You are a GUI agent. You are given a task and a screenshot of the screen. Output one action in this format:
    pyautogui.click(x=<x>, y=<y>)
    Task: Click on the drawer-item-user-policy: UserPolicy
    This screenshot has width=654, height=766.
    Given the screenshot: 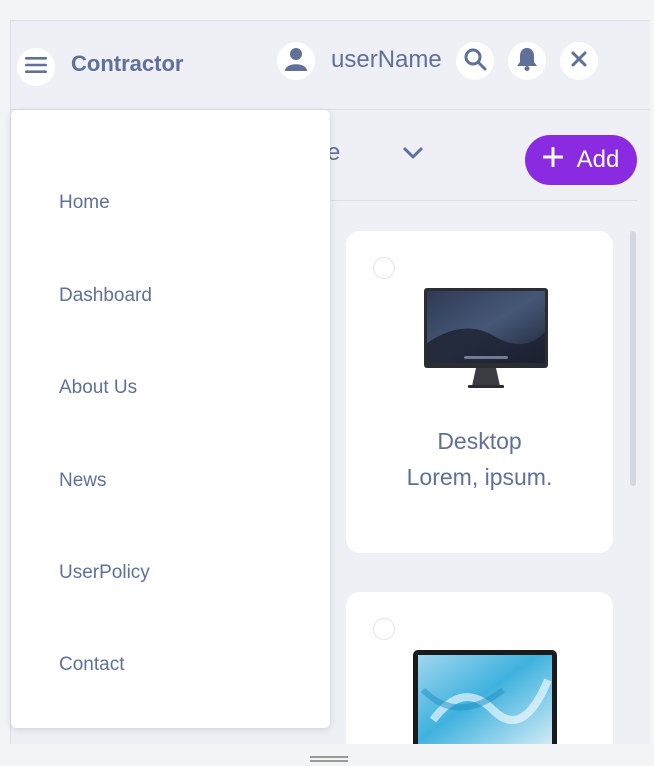 What is the action you would take?
    pyautogui.click(x=104, y=573)
    